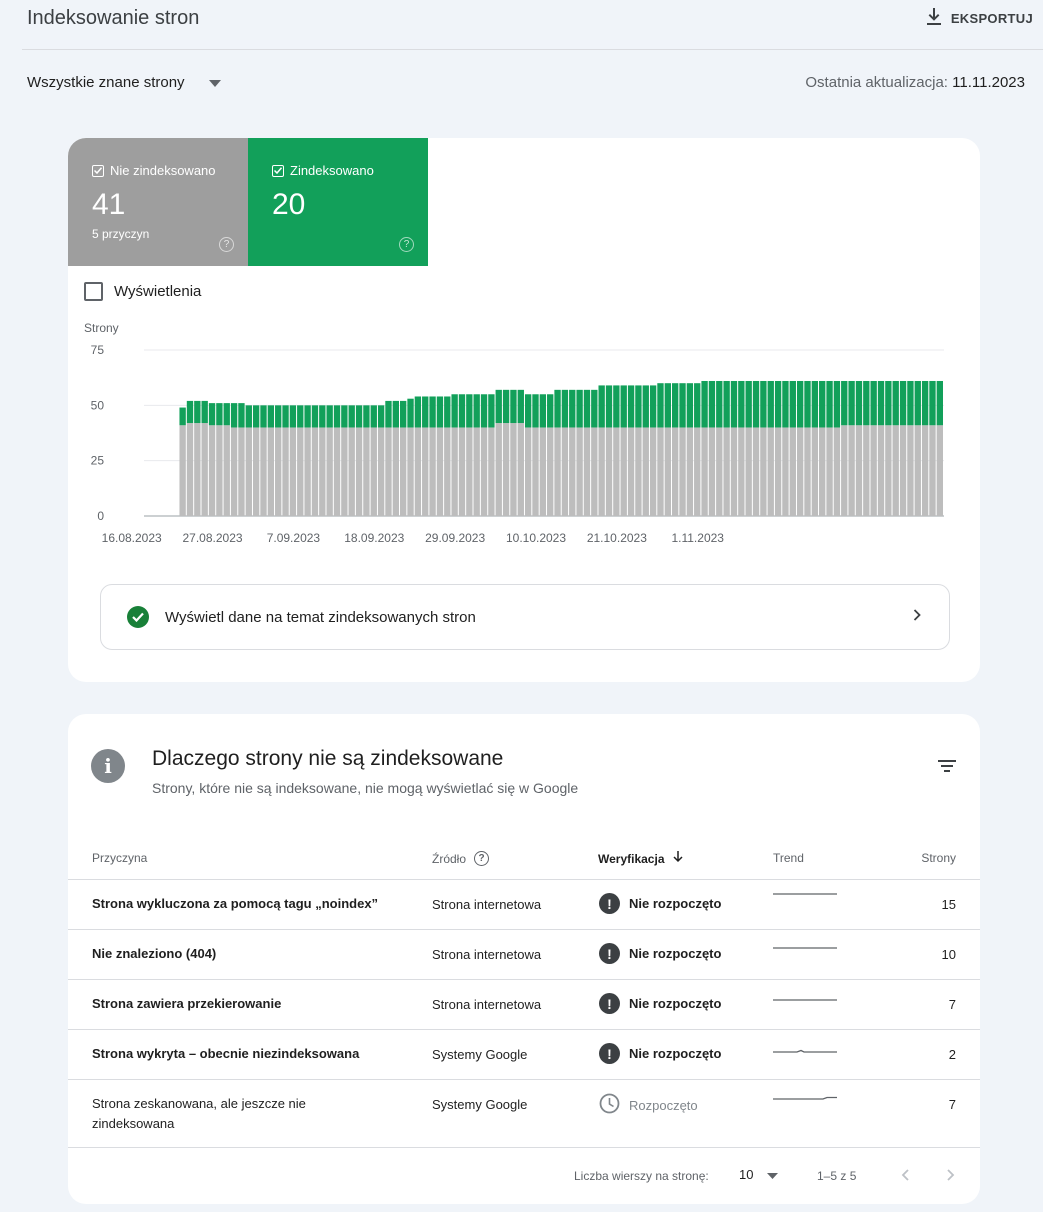 The image size is (1043, 1212). I want to click on filter-icon, so click(947, 768).